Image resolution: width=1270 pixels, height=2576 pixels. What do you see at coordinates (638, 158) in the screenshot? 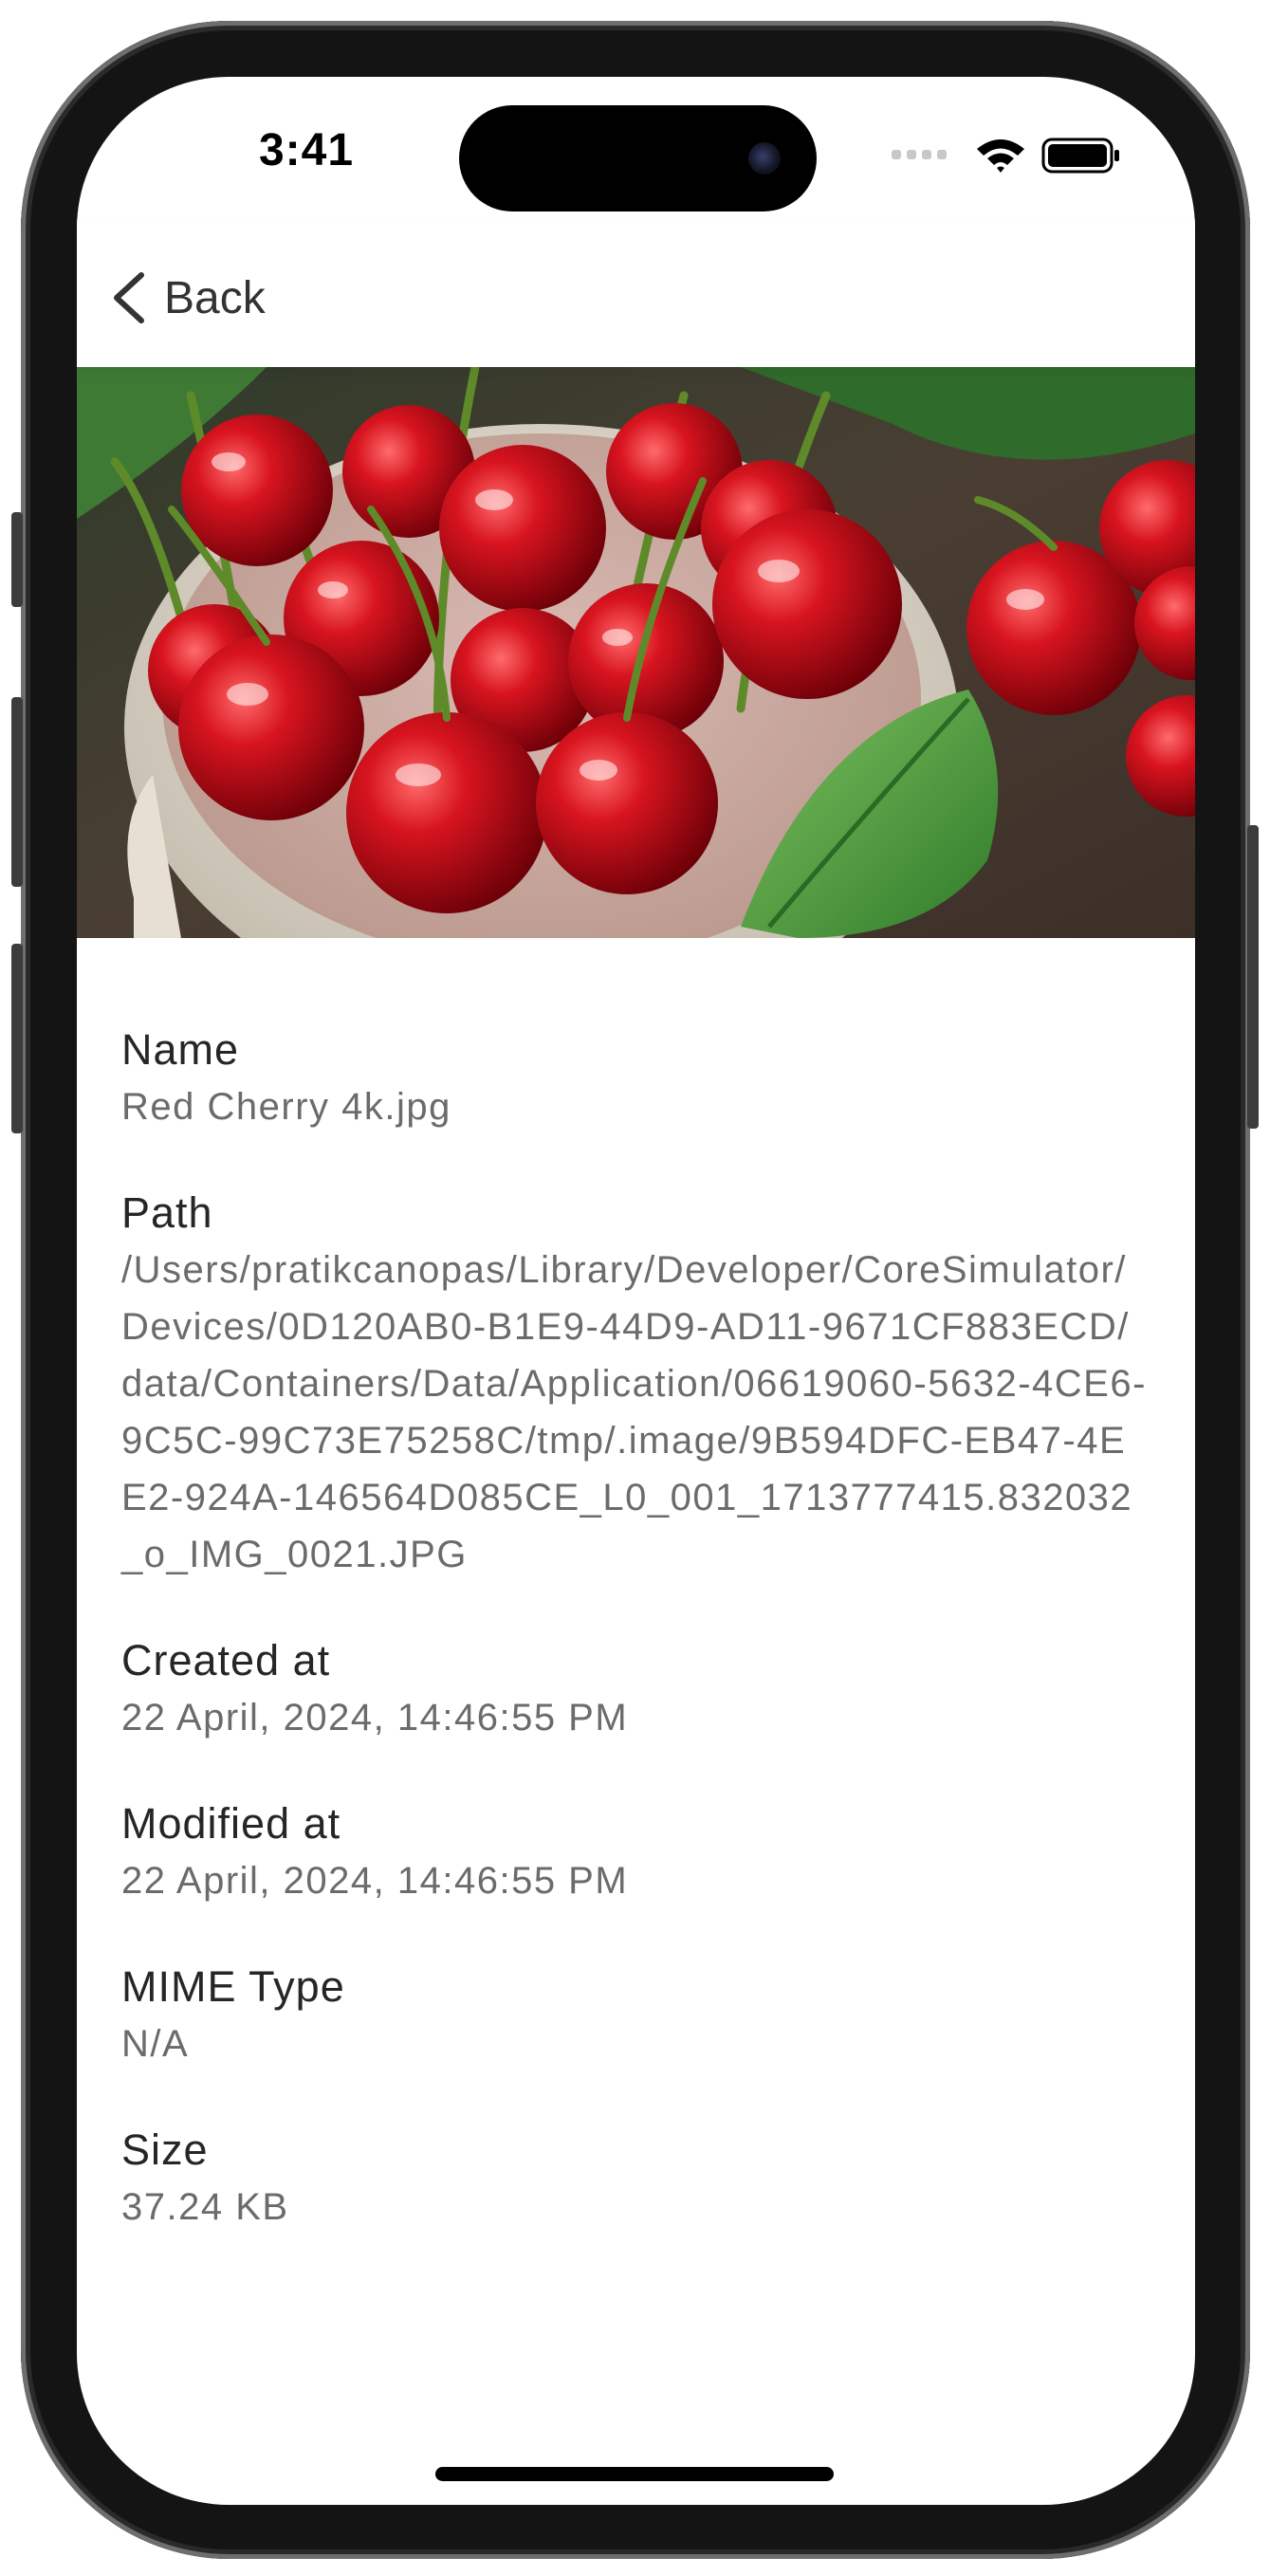
I see `dynamic-island` at bounding box center [638, 158].